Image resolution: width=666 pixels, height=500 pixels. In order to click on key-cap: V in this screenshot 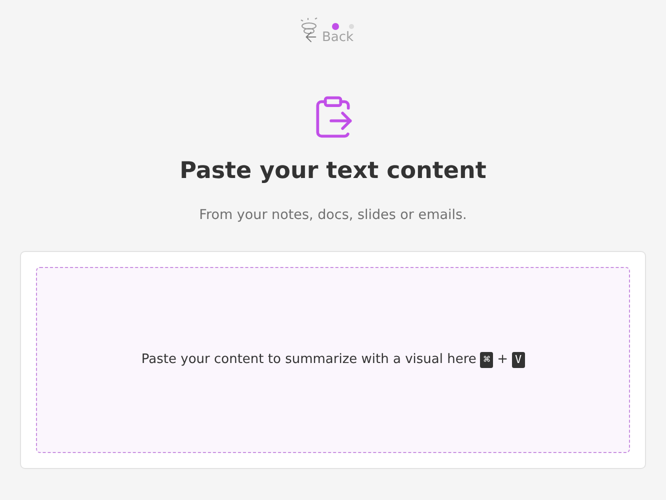, I will do `click(518, 360)`.